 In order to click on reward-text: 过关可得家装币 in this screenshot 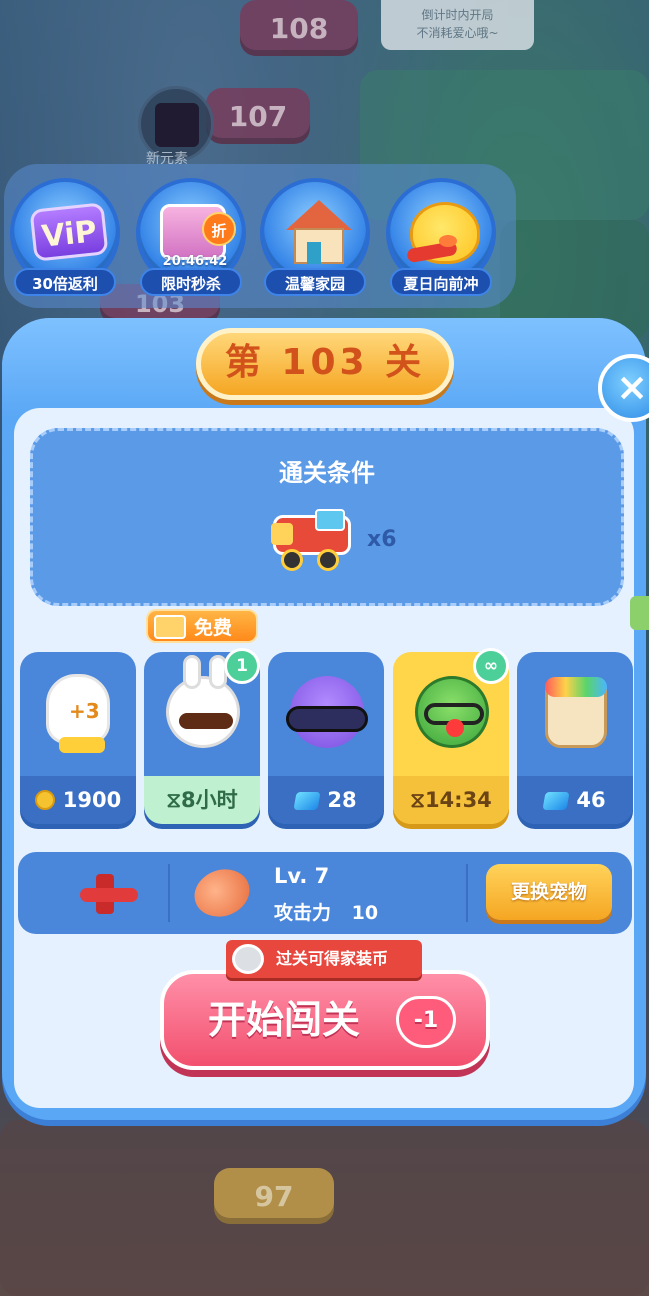, I will do `click(332, 958)`.